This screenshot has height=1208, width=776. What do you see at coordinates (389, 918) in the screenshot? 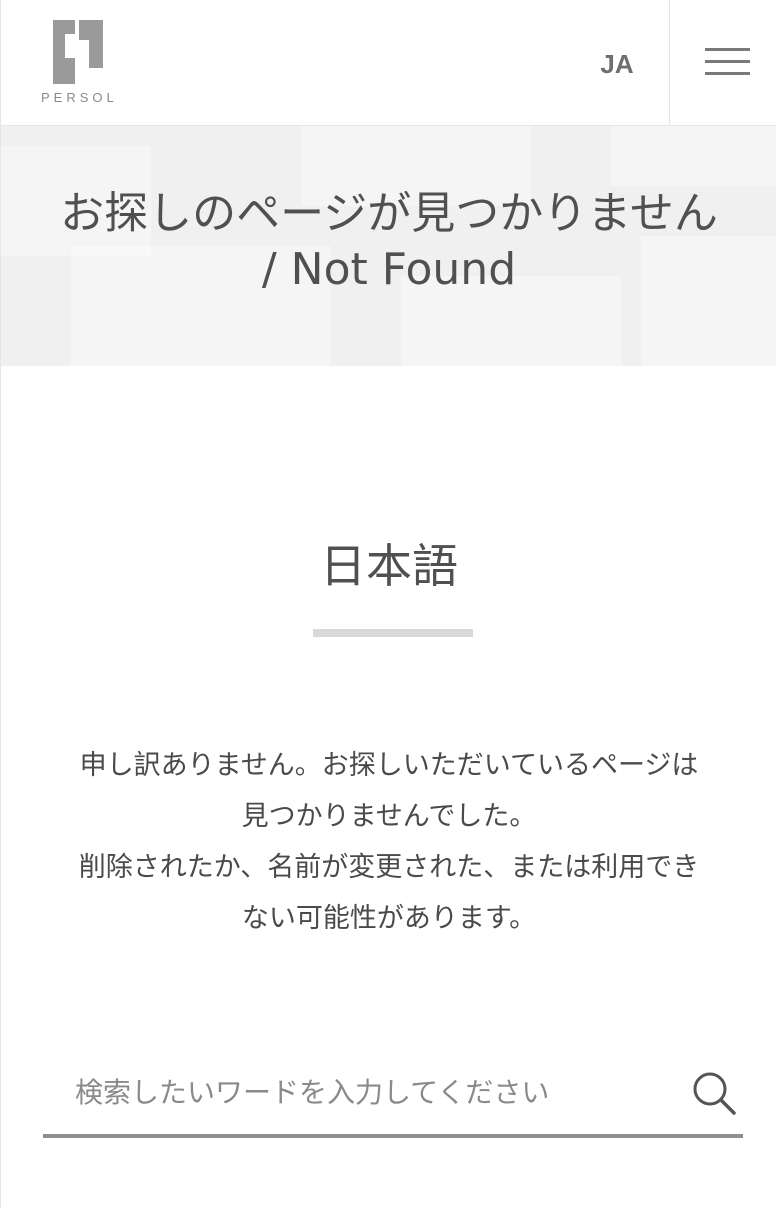
I see `message-line: ない可能性があります。` at bounding box center [389, 918].